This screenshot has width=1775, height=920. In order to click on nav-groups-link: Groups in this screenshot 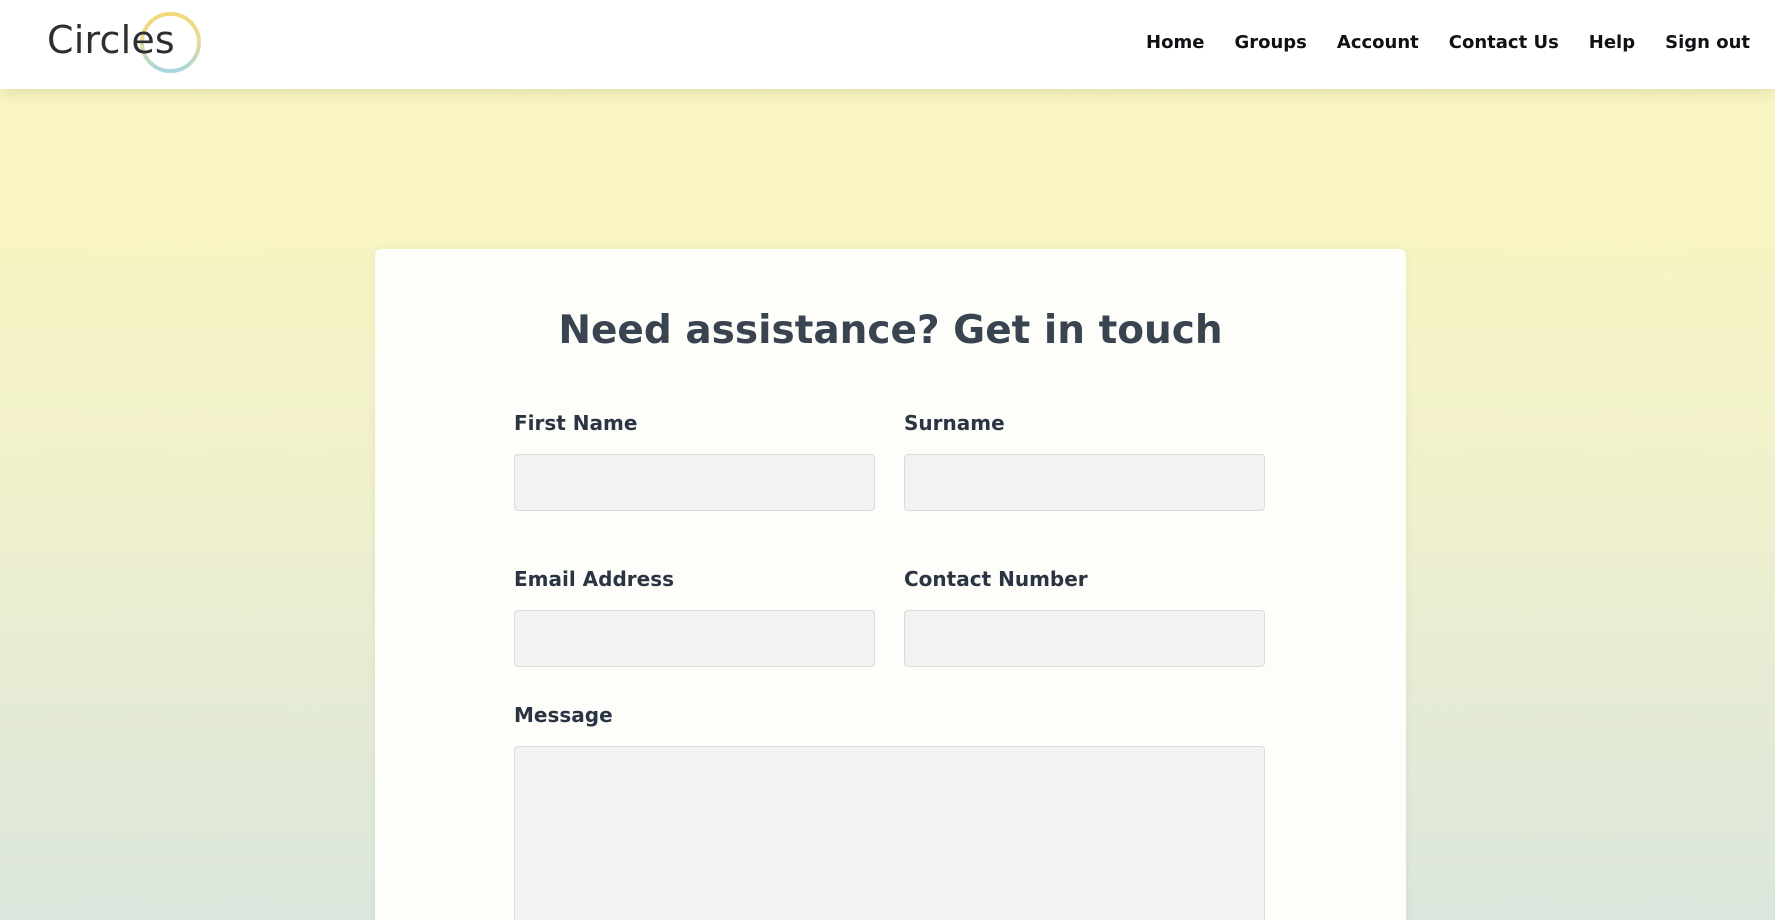, I will do `click(1270, 43)`.